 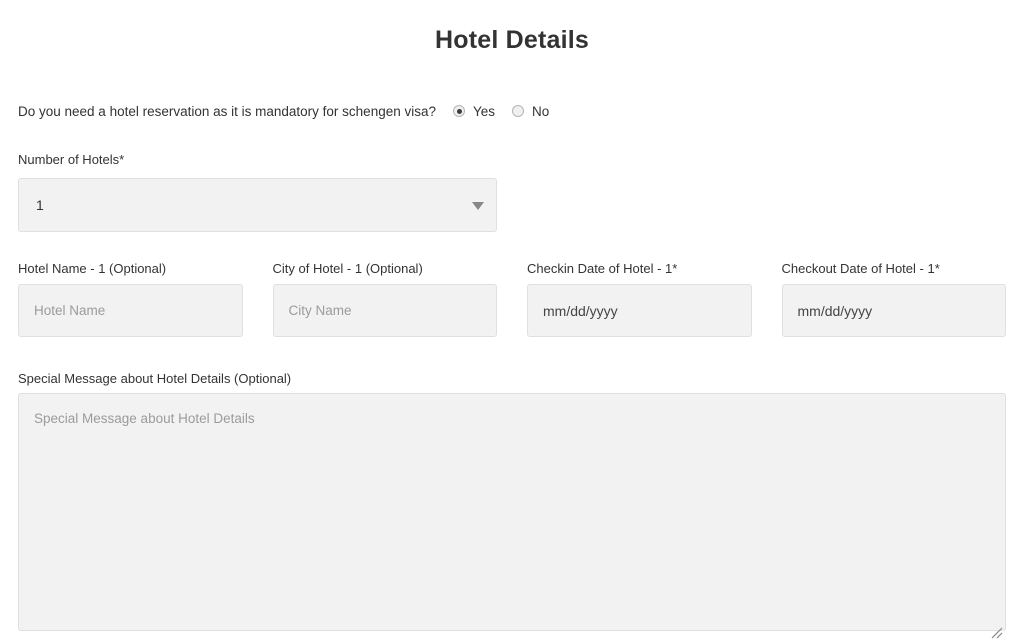 What do you see at coordinates (40, 205) in the screenshot?
I see `number-of-hotels-value: 1` at bounding box center [40, 205].